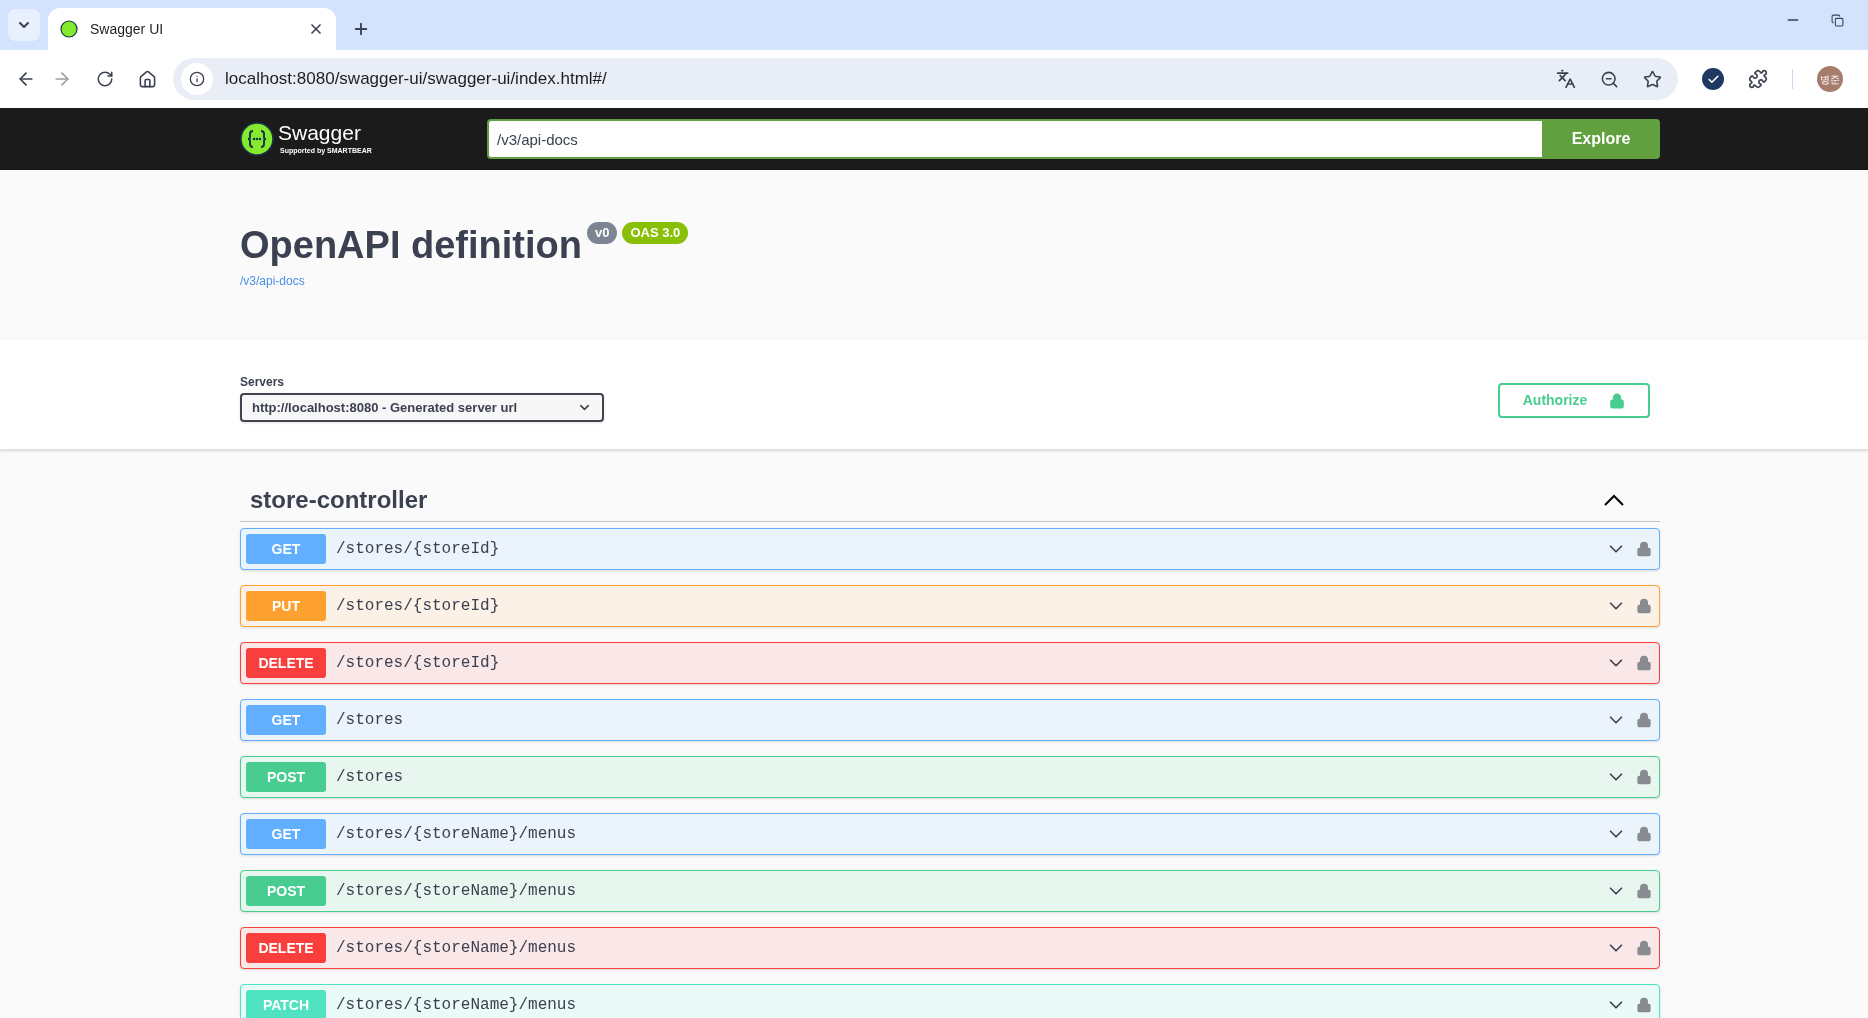 The image size is (1868, 1018). What do you see at coordinates (1609, 79) in the screenshot?
I see `zoom-out-icon` at bounding box center [1609, 79].